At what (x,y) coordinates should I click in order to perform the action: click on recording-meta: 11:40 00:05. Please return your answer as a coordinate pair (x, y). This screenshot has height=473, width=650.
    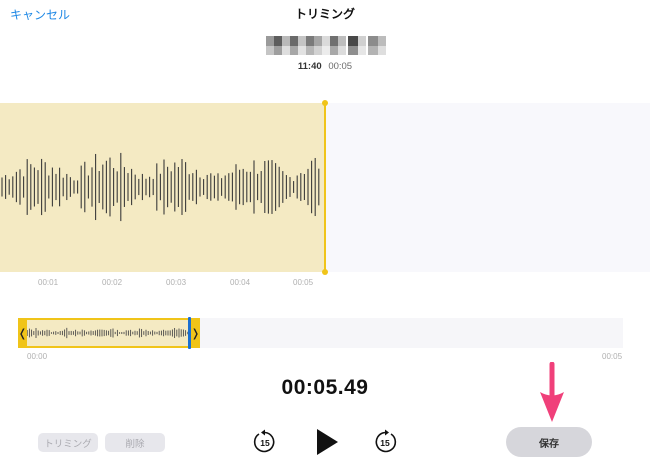
    Looking at the image, I should click on (325, 66).